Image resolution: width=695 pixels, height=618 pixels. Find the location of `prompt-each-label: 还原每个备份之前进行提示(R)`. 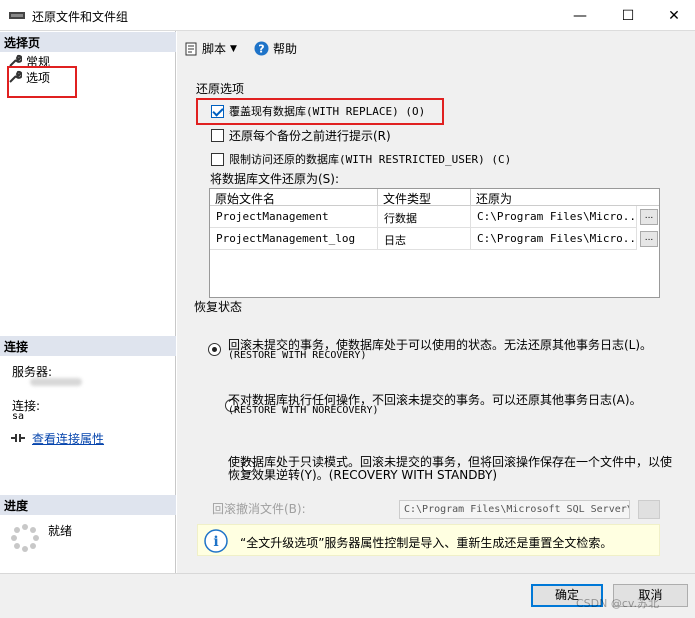

prompt-each-label: 还原每个备份之前进行提示(R) is located at coordinates (310, 136).